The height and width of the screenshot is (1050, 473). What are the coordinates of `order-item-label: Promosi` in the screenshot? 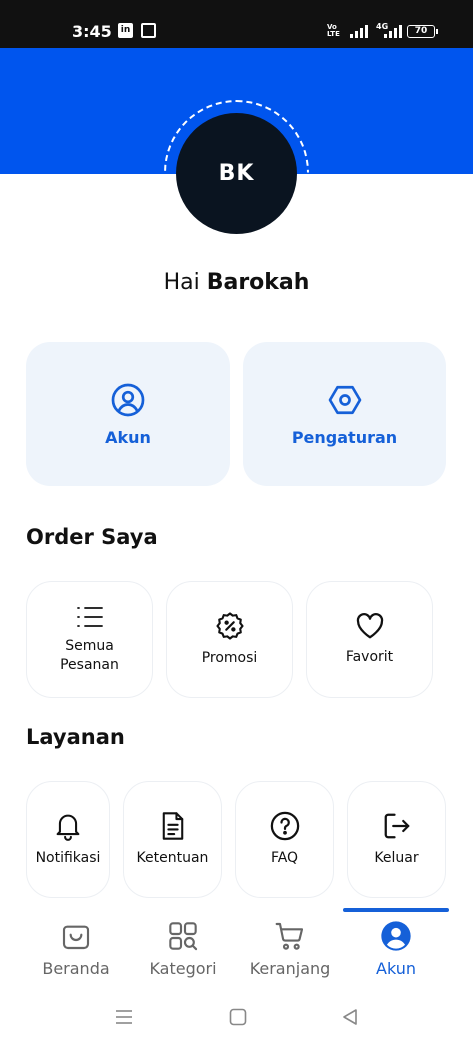 It's located at (229, 658).